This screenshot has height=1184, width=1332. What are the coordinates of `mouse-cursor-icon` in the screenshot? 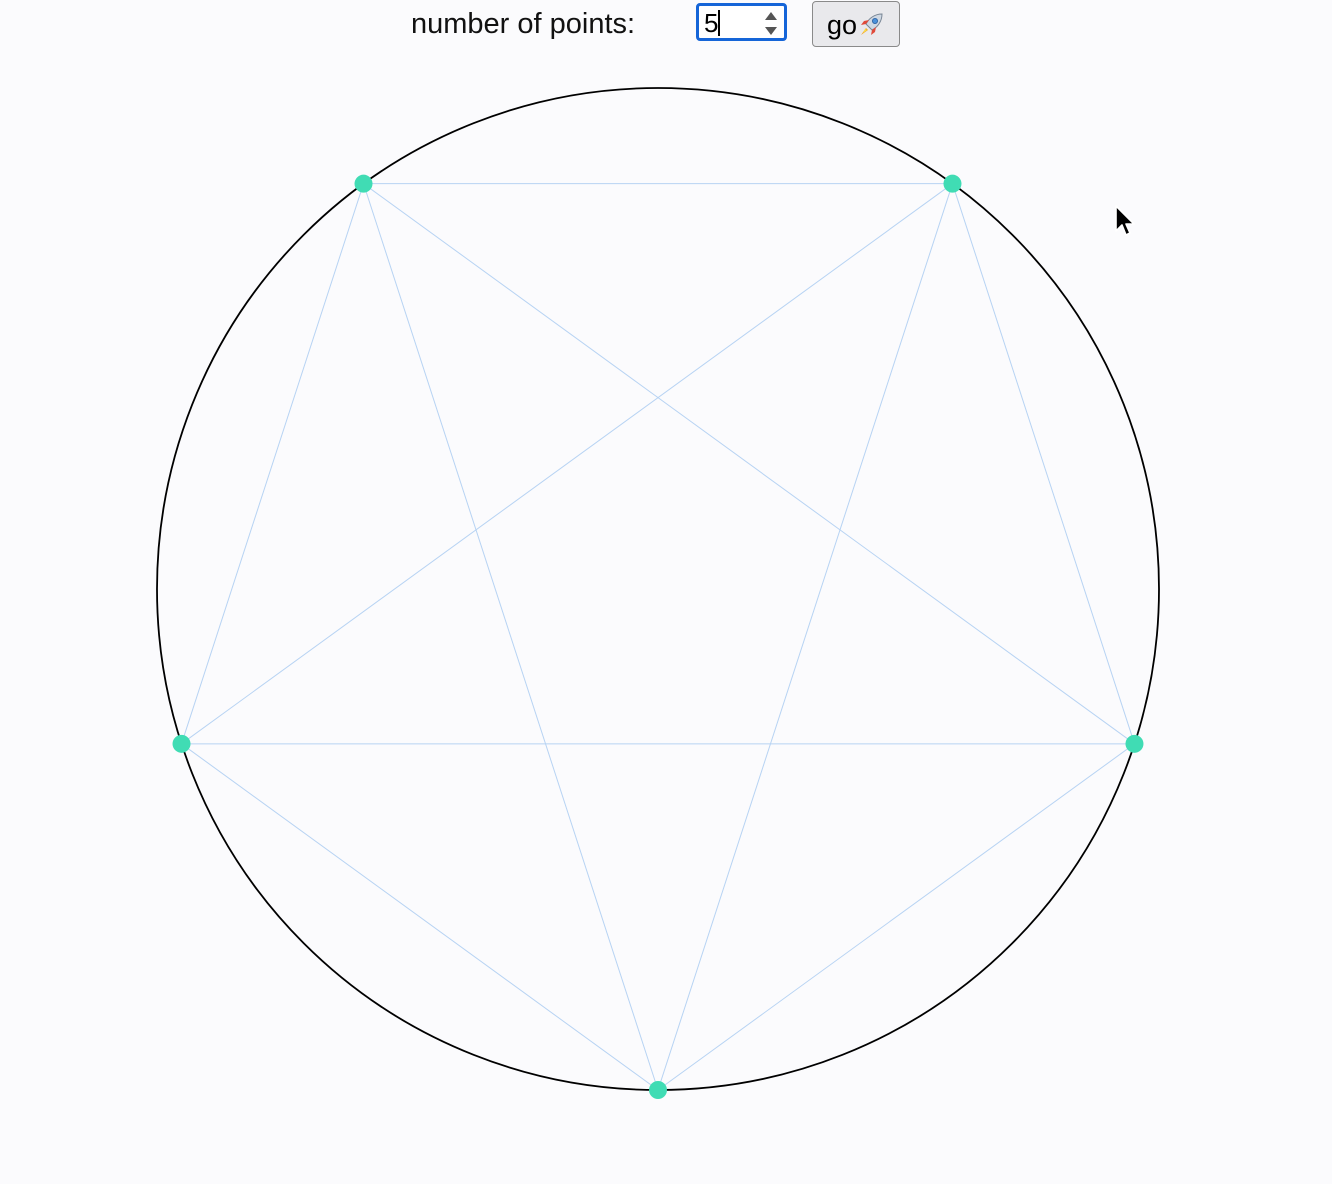 It's located at (1125, 220).